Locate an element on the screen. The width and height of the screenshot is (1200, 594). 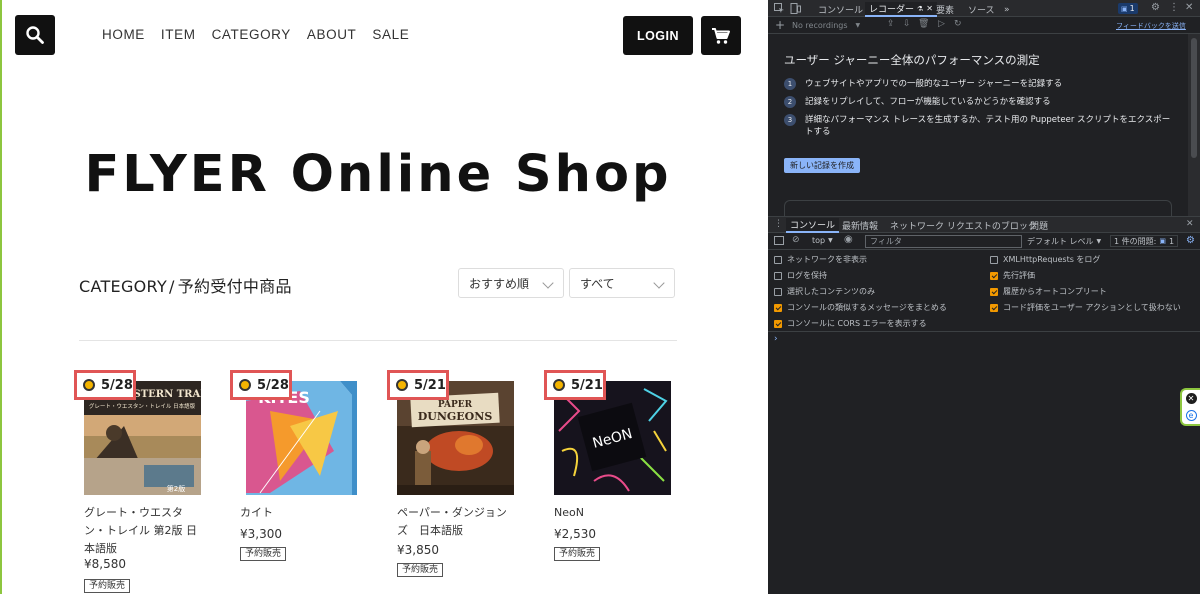
flask-icon: ⚗ is located at coordinates (920, 8).